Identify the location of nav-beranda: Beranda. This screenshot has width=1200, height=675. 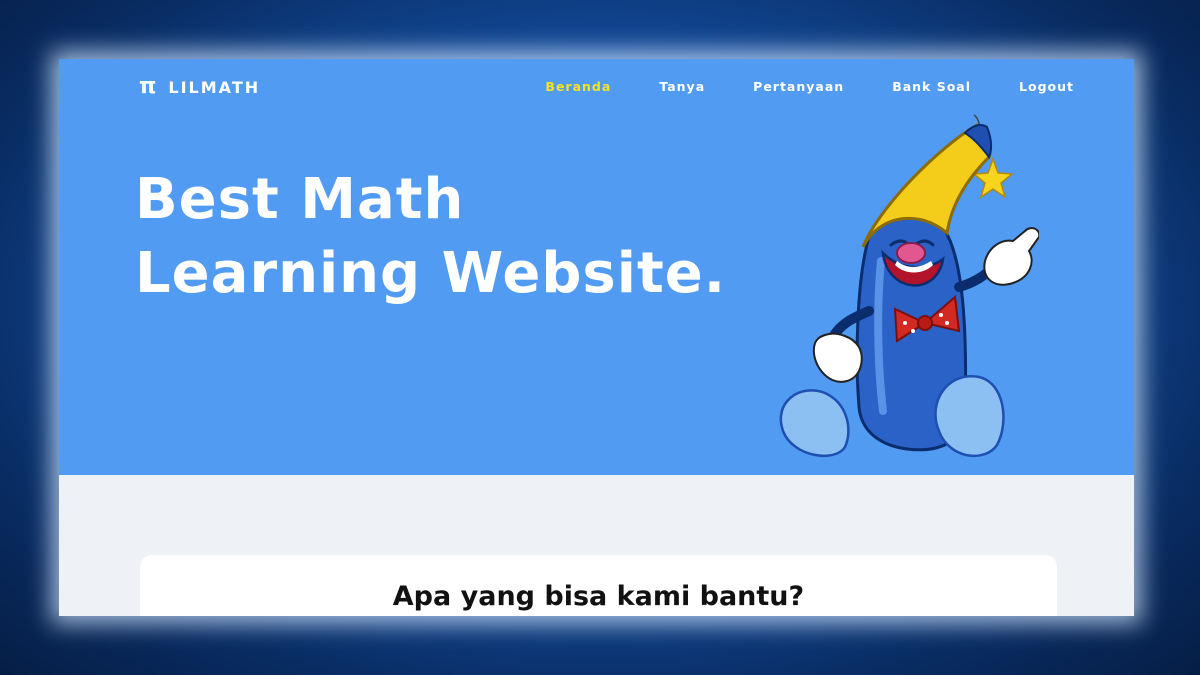
(578, 86).